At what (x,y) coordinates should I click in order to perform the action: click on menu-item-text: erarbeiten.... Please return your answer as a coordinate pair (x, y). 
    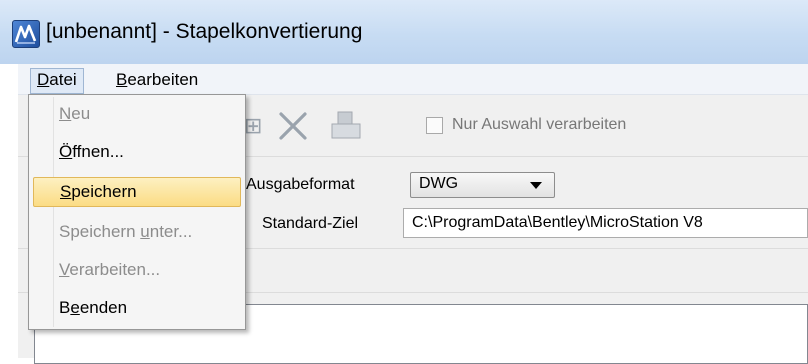
    Looking at the image, I should click on (115, 269).